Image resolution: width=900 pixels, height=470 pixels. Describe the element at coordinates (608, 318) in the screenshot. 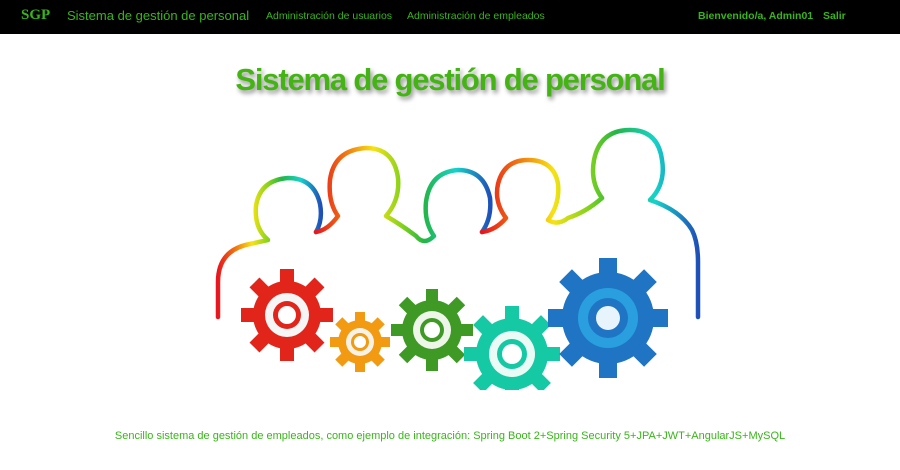

I see `blue-gear-icon` at that location.